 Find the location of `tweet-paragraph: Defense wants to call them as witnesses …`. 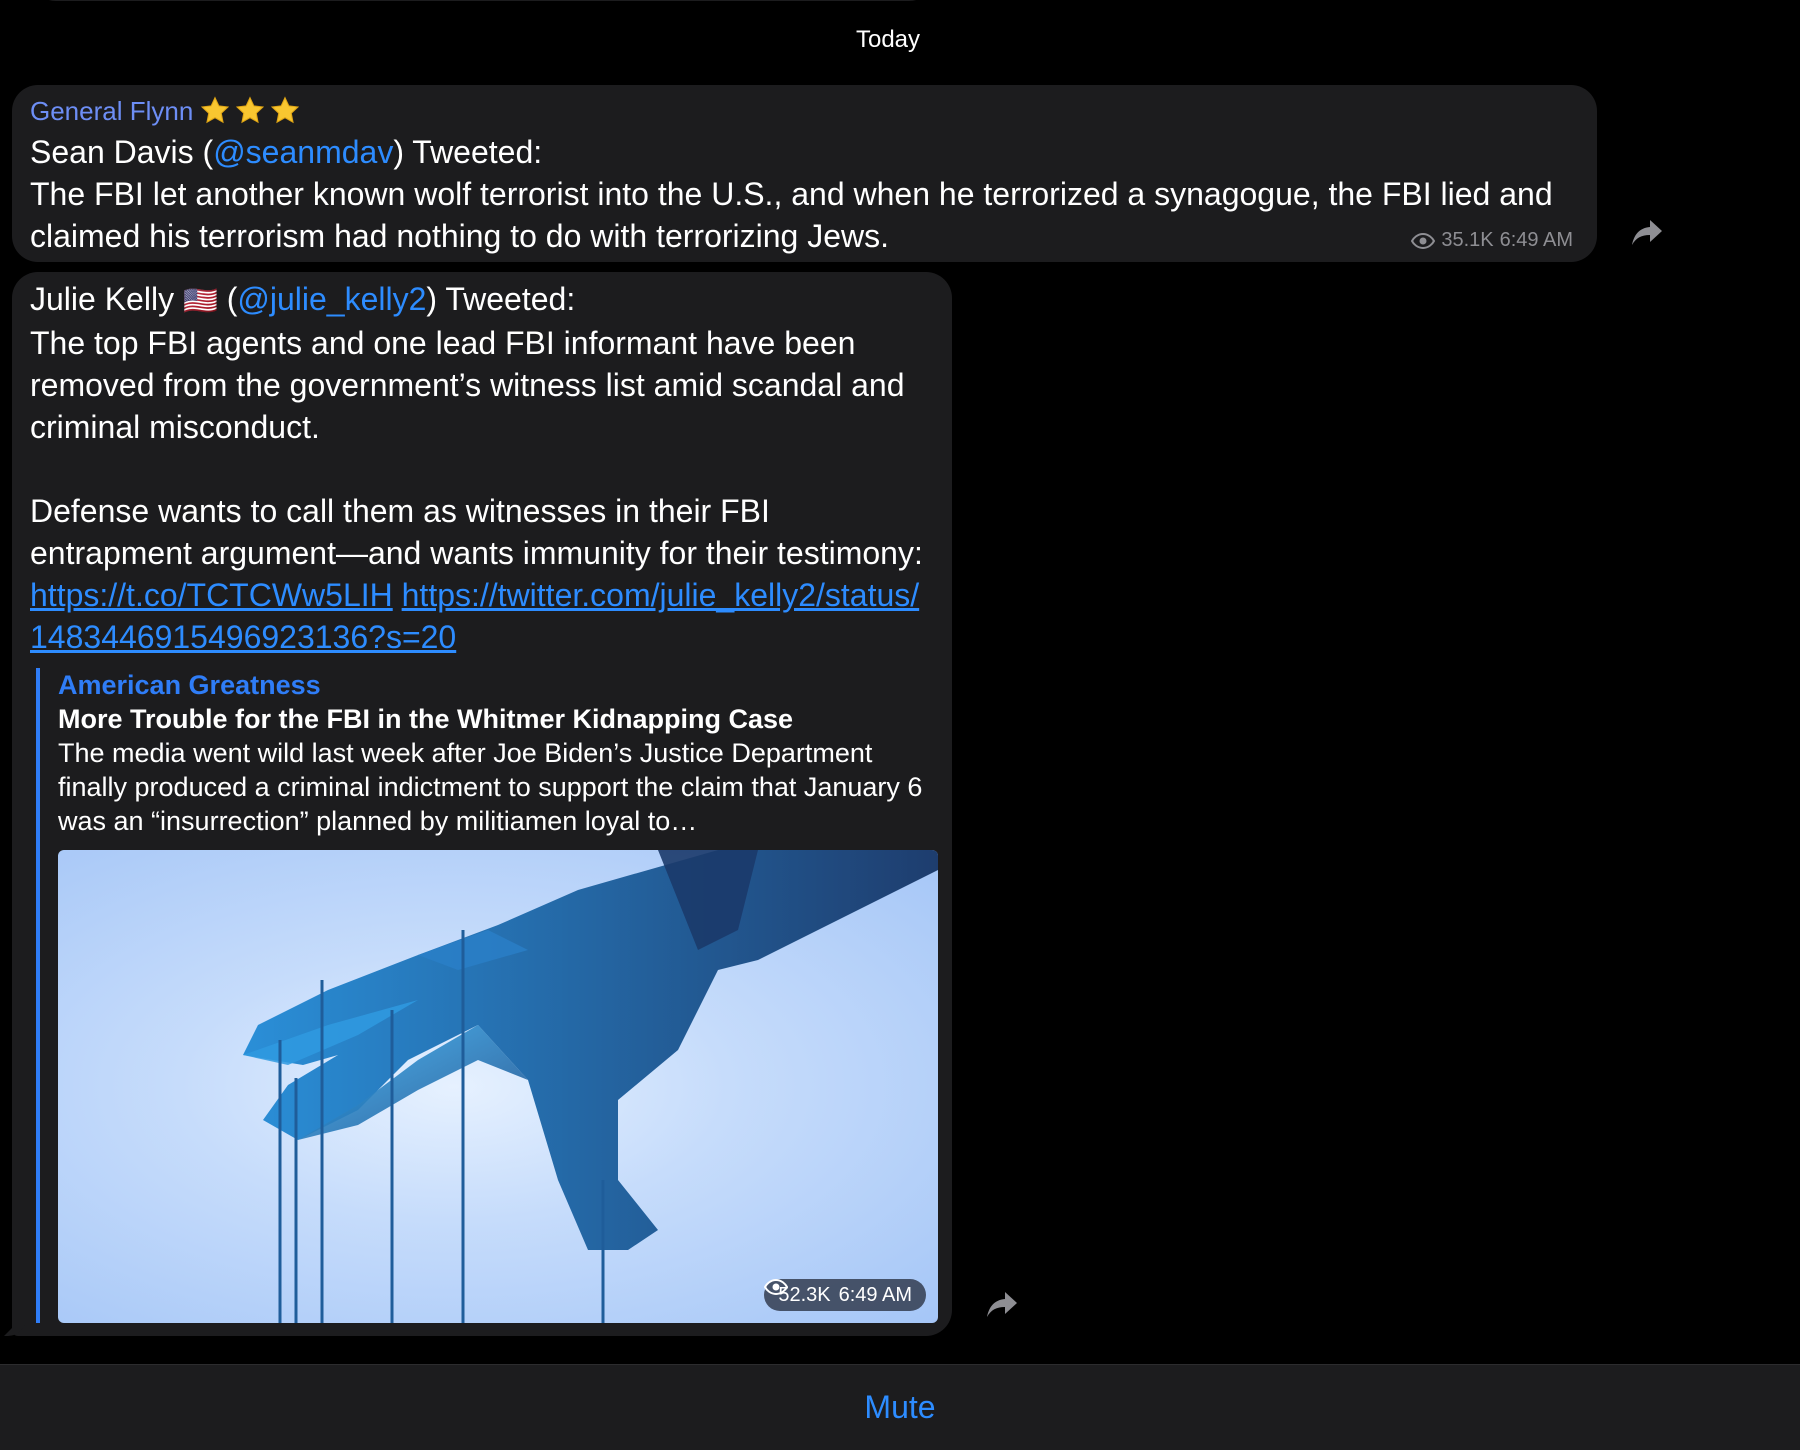

tweet-paragraph: Defense wants to call them as witnesses … is located at coordinates (476, 532).